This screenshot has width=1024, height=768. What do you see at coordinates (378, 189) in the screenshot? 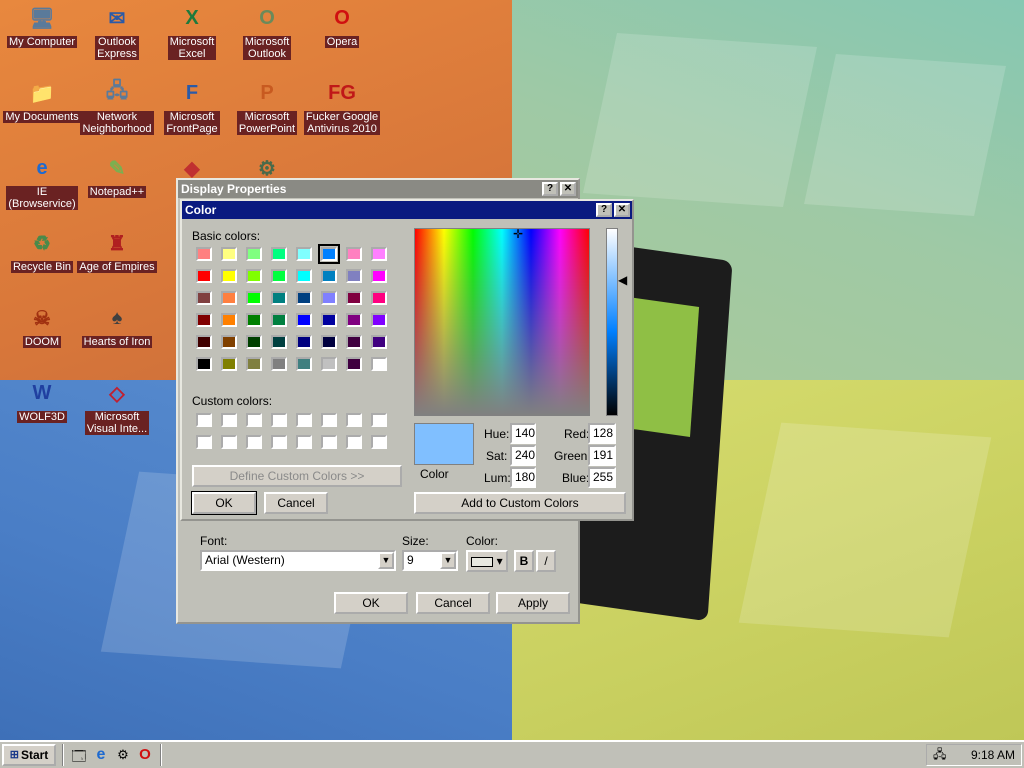
I see `display-properties-titlebar: Display Properties ? ✕` at bounding box center [378, 189].